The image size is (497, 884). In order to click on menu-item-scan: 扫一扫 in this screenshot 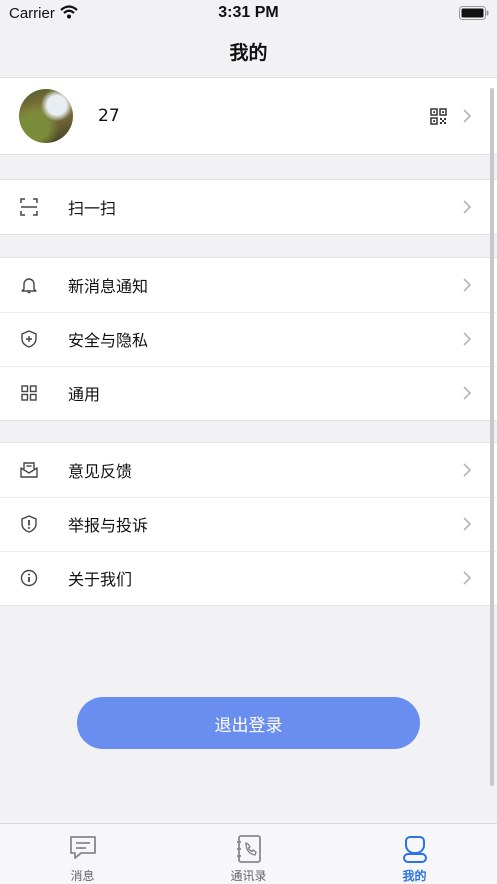, I will do `click(248, 207)`.